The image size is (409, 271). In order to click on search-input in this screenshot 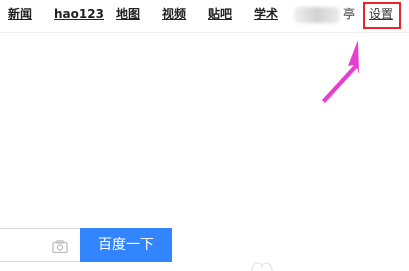, I will do `click(40, 245)`.